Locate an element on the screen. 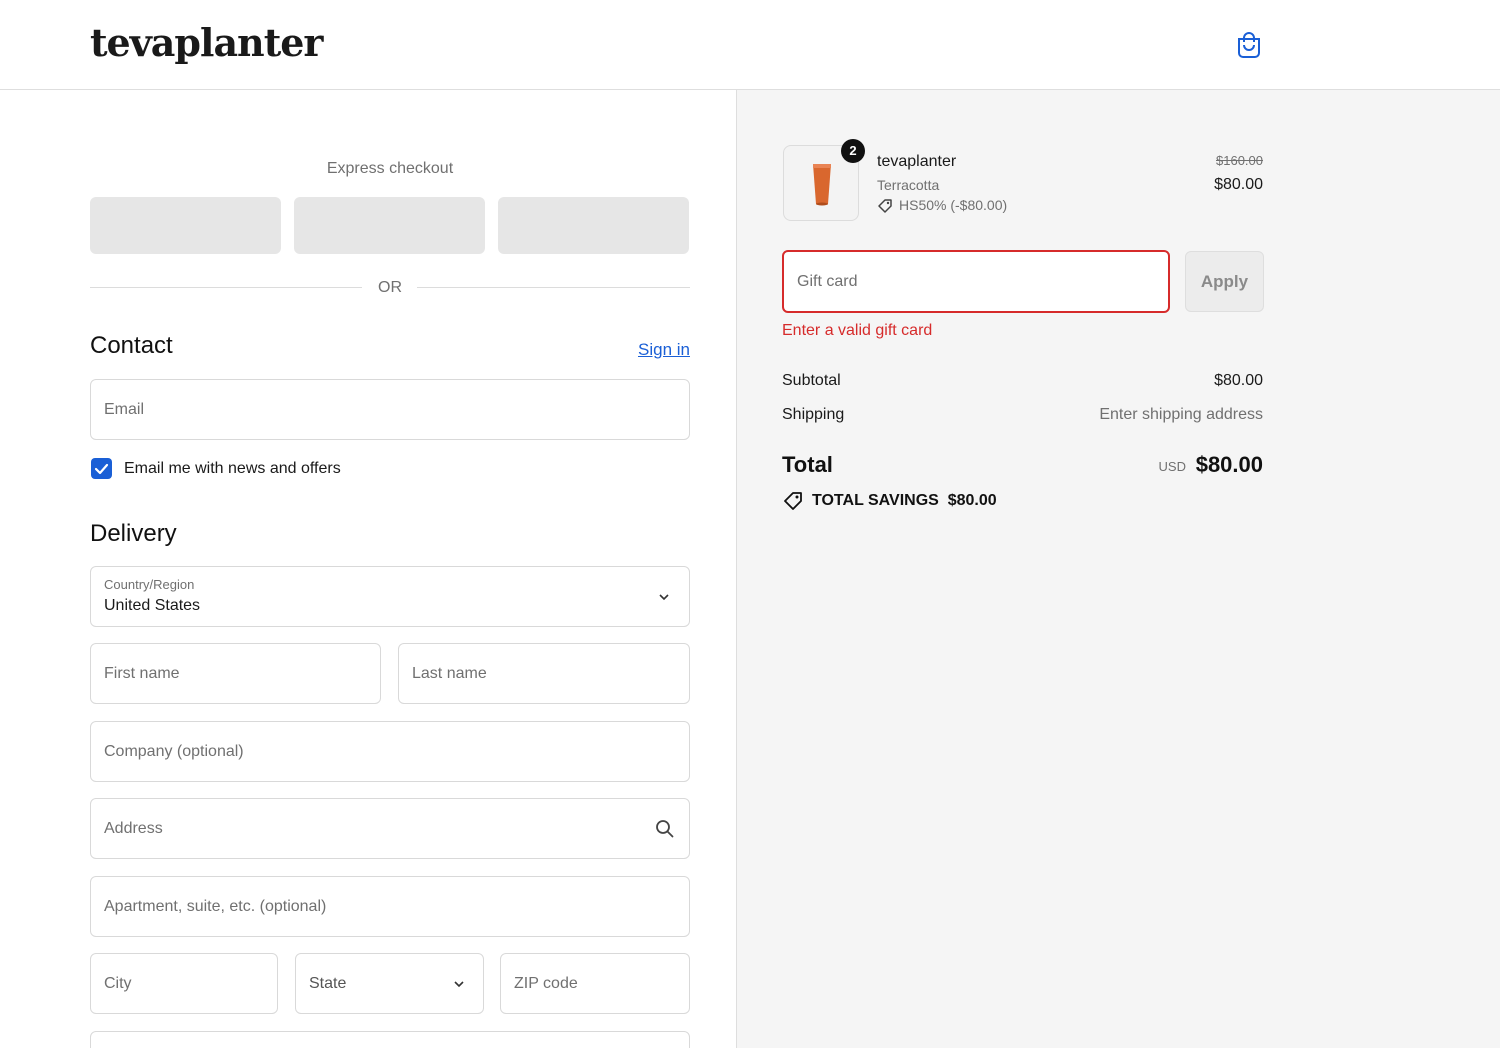 The width and height of the screenshot is (1500, 1048). final-price: $80.00 is located at coordinates (1238, 184).